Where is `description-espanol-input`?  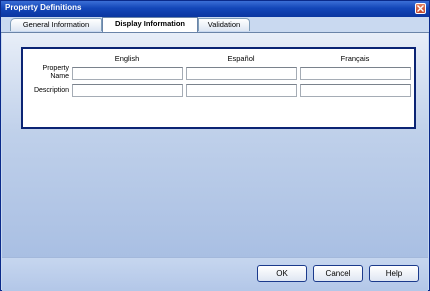 description-espanol-input is located at coordinates (241, 90).